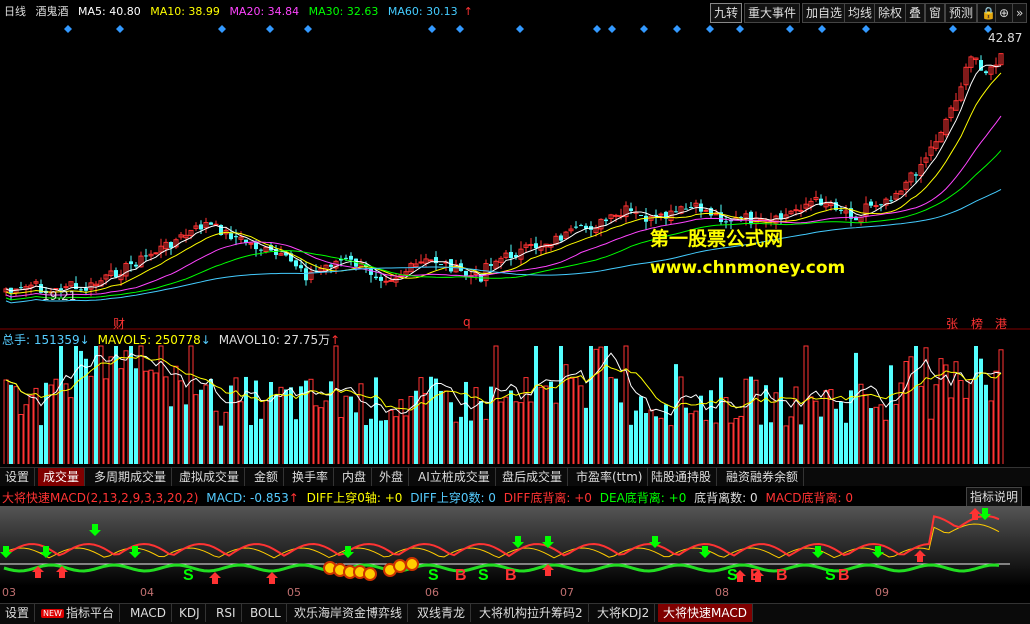 The height and width of the screenshot is (624, 1030). Describe the element at coordinates (682, 477) in the screenshot. I see `tab-northbound: 陆股通持股` at that location.